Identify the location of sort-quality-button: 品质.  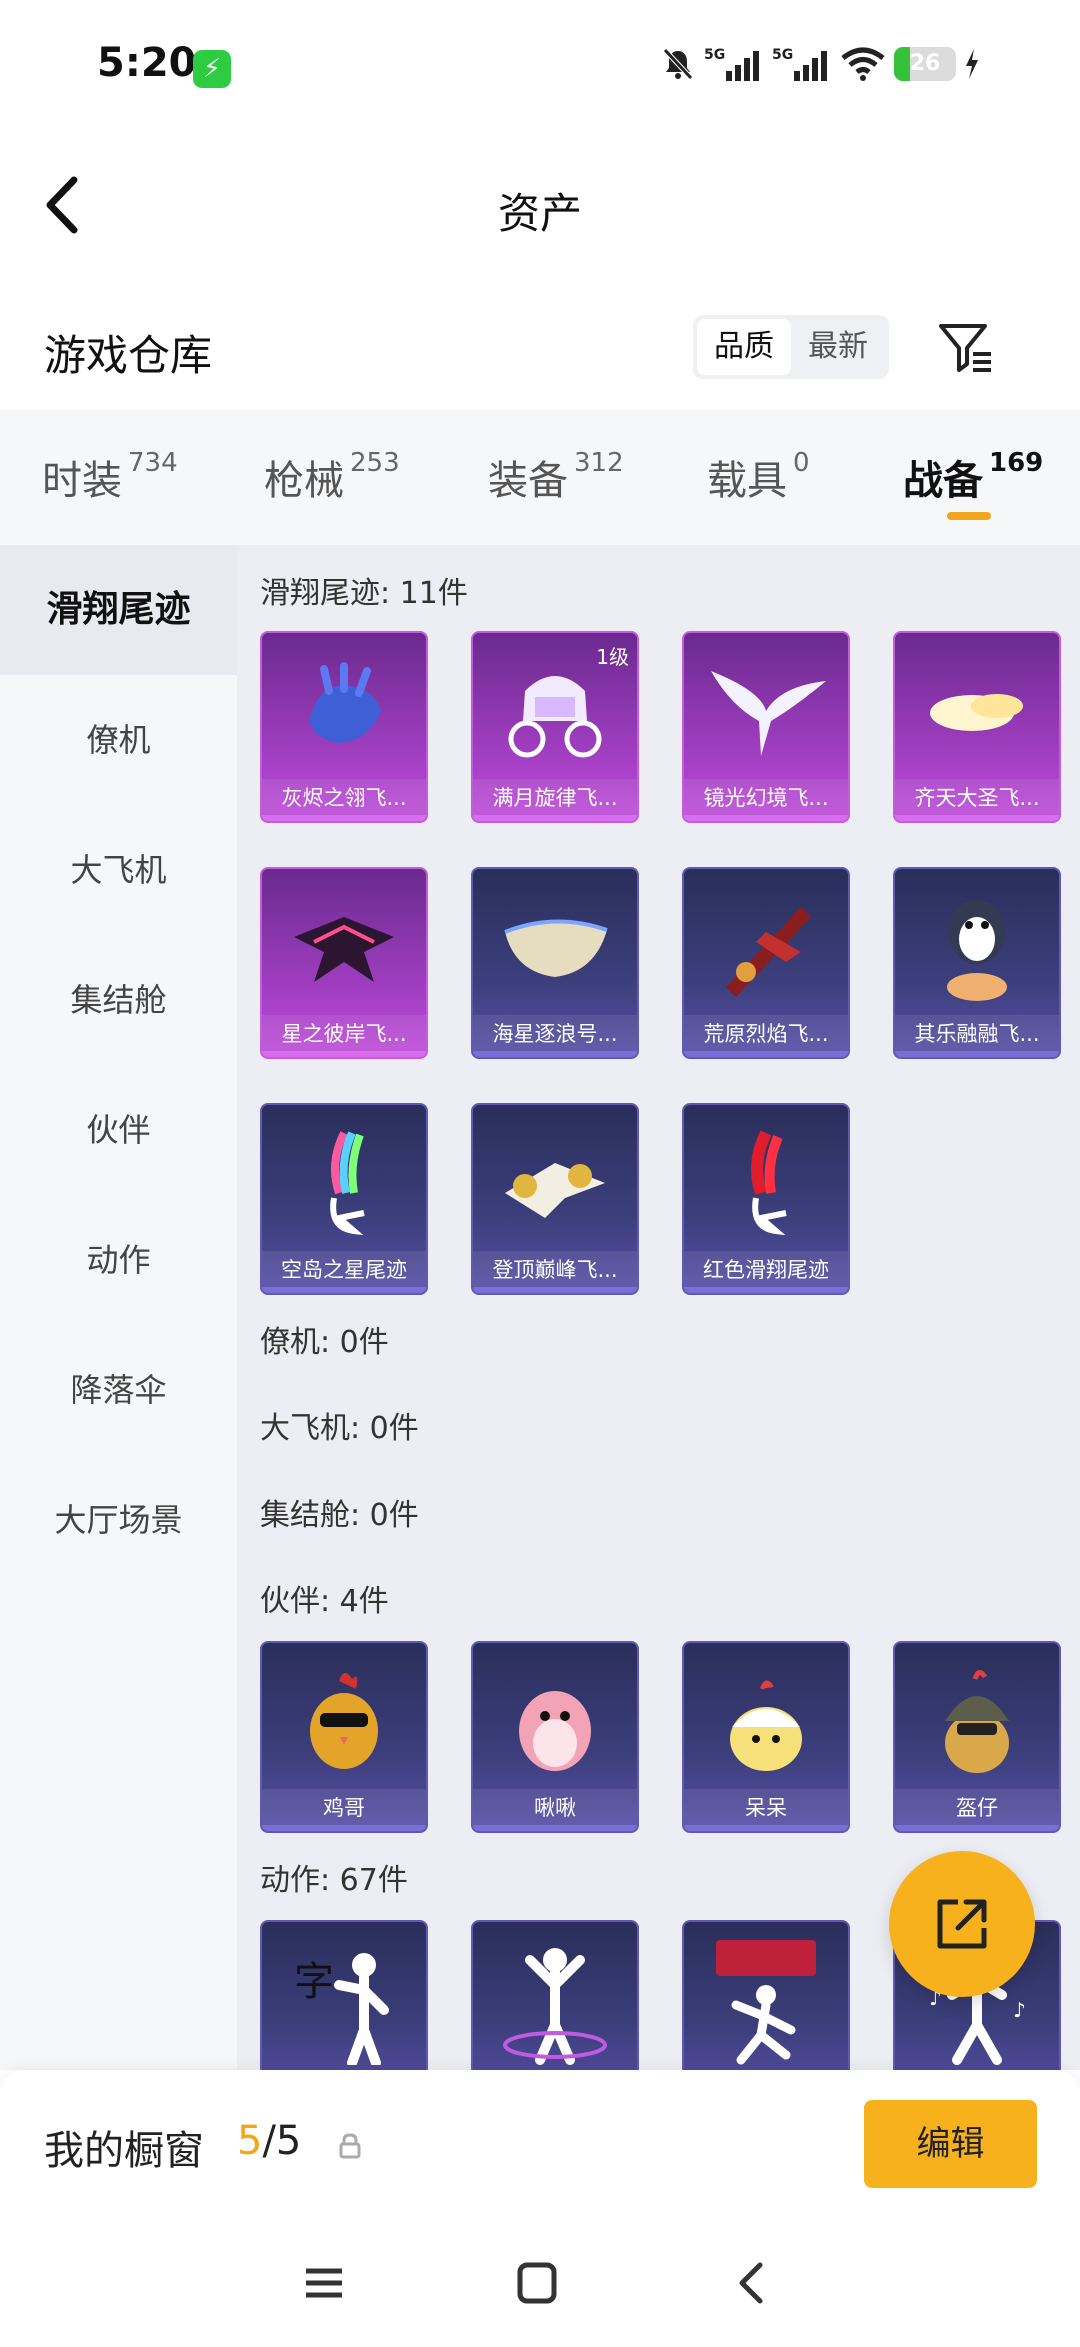
(744, 347).